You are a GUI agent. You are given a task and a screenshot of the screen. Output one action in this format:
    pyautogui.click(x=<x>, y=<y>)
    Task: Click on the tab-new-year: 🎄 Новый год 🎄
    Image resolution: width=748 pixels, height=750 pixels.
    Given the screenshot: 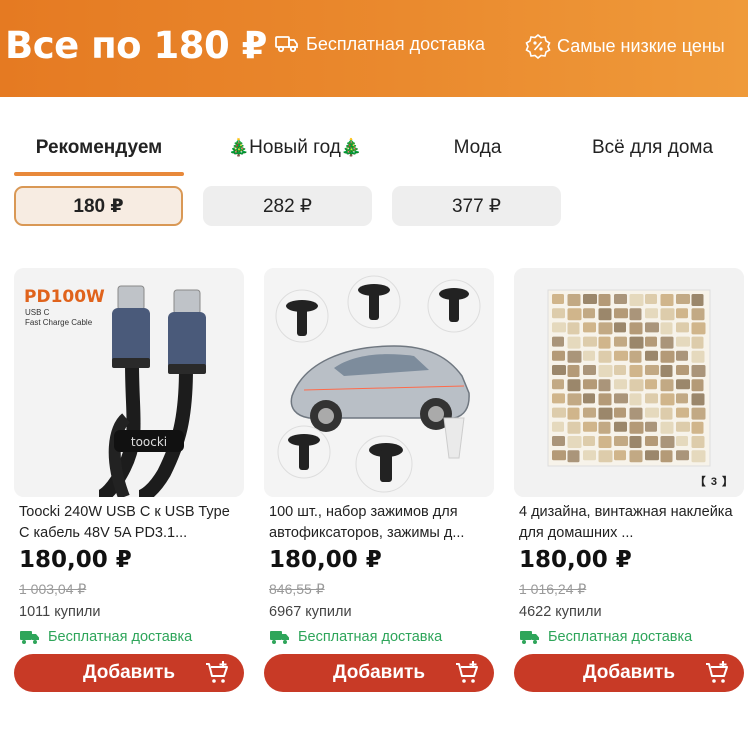 What is the action you would take?
    pyautogui.click(x=295, y=148)
    